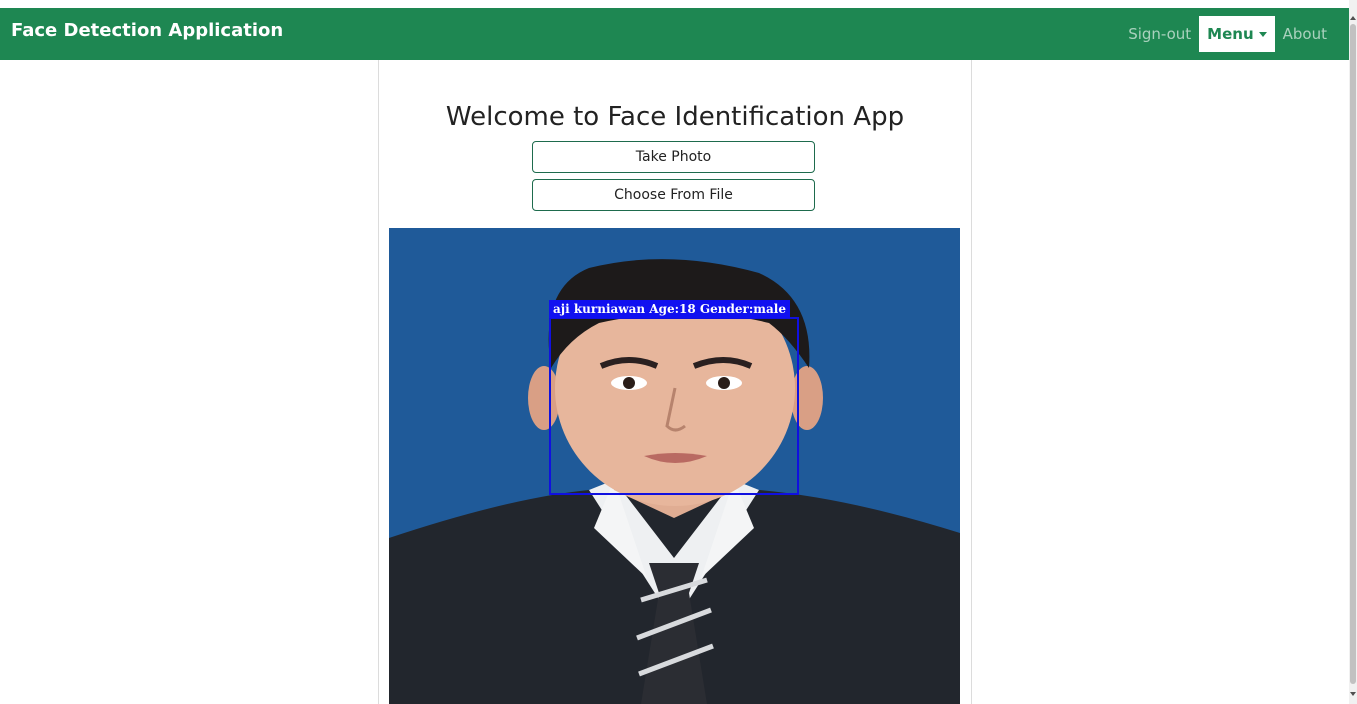  What do you see at coordinates (1353, 18) in the screenshot?
I see `scroll-up-icon` at bounding box center [1353, 18].